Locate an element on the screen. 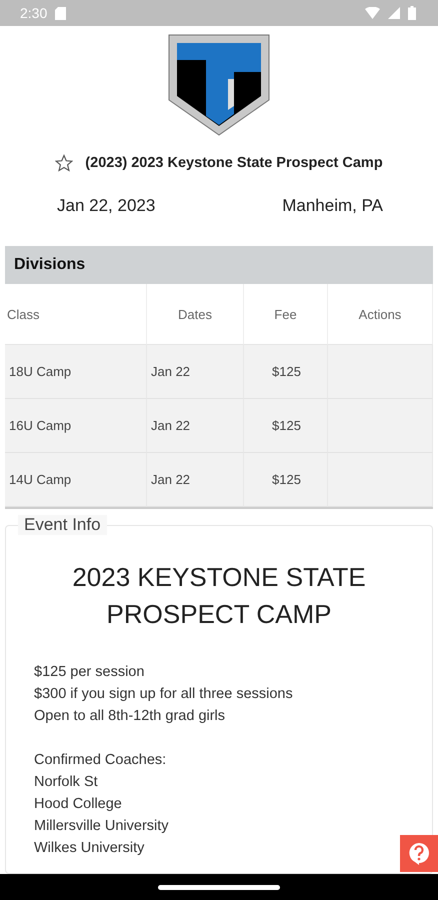 The width and height of the screenshot is (438, 900). info-line: $300 if you sign up for all three sessions is located at coordinates (164, 694).